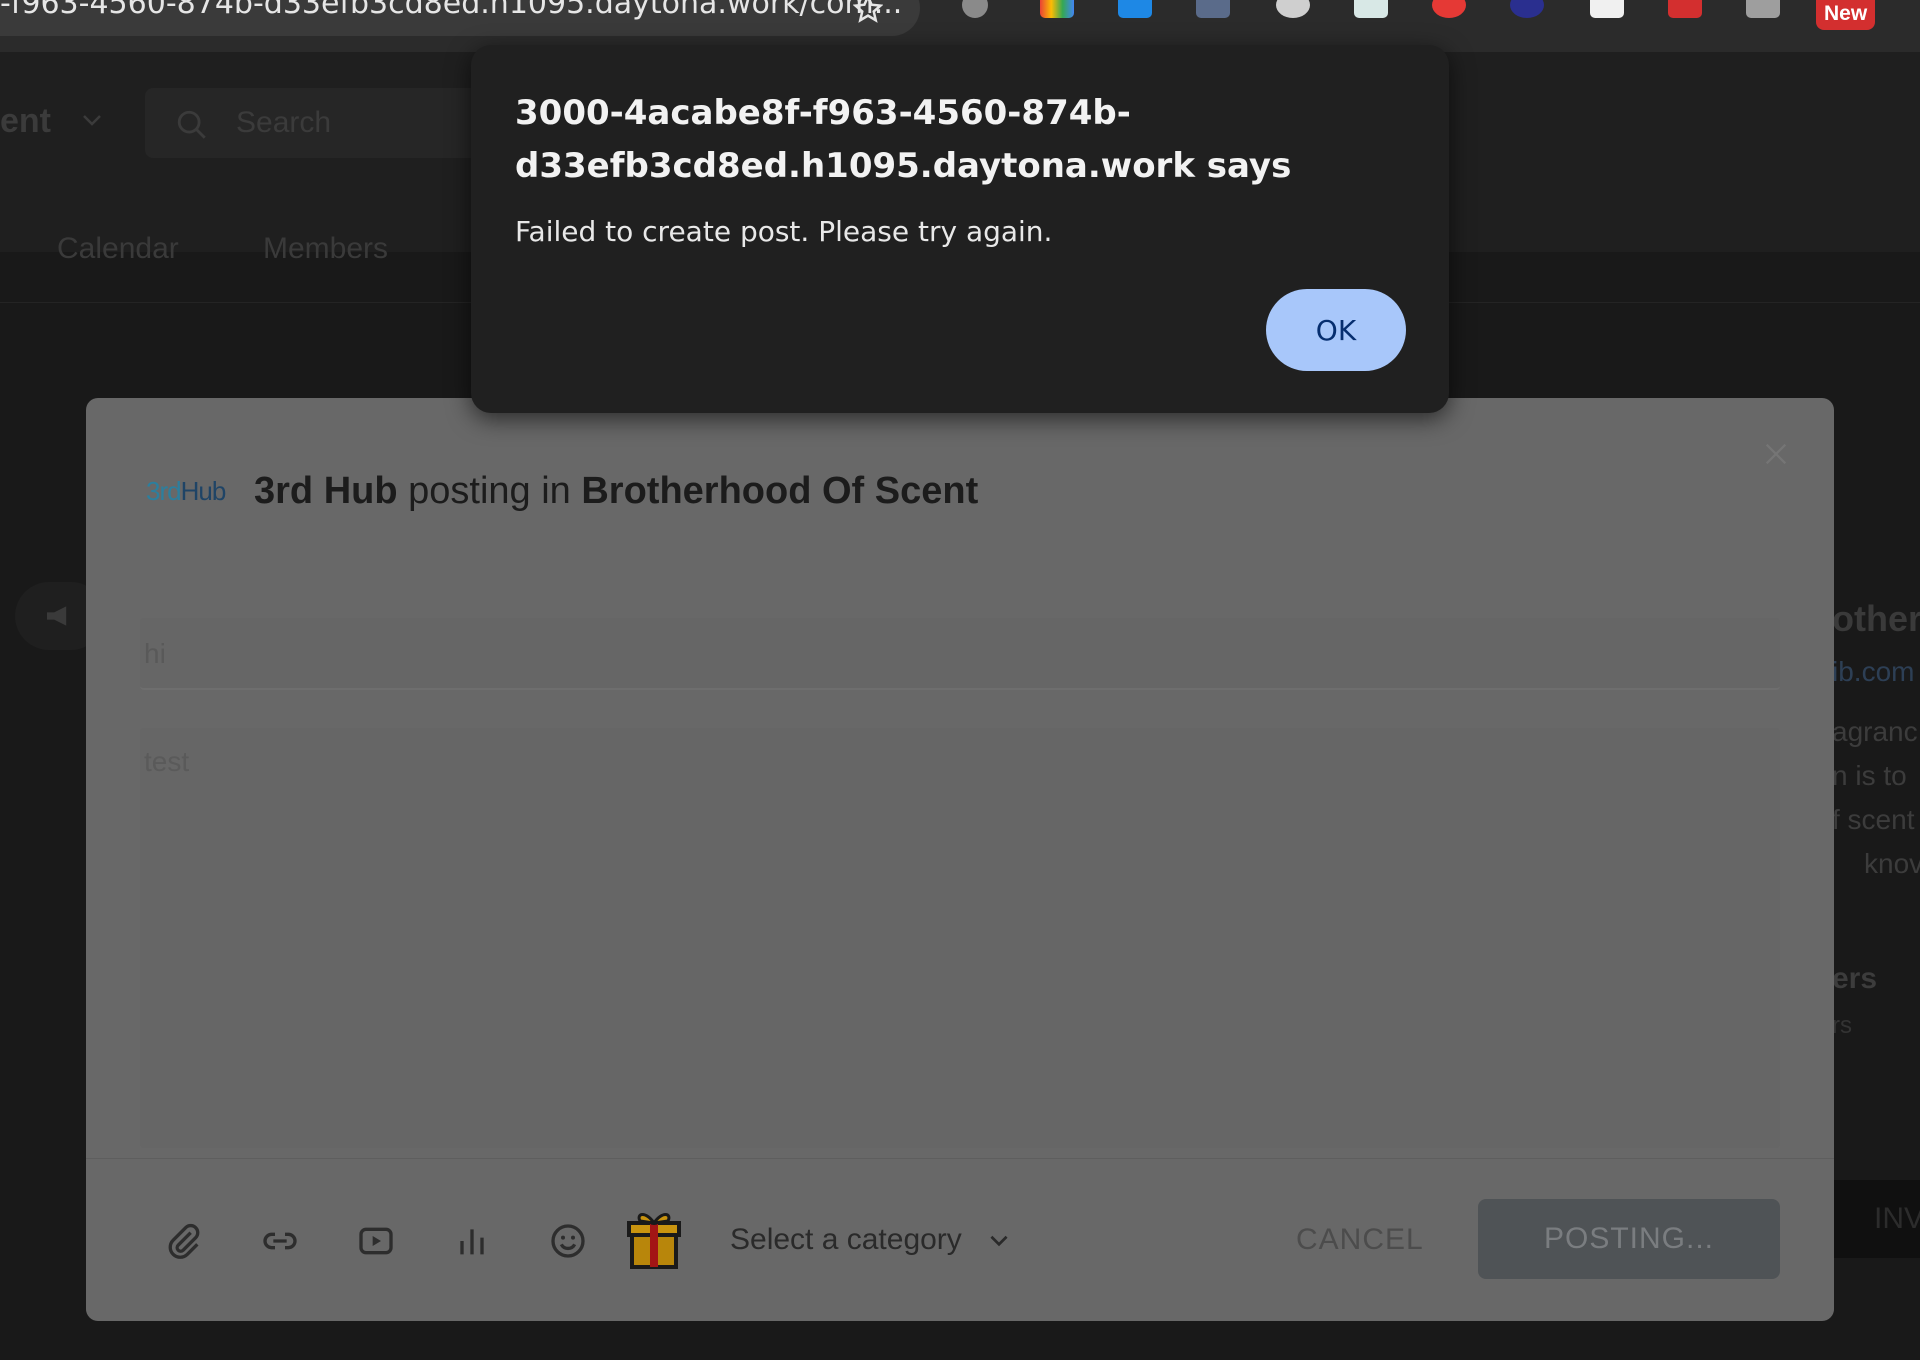 The image size is (1920, 1360). What do you see at coordinates (155, 653) in the screenshot?
I see `post-title-value: hi` at bounding box center [155, 653].